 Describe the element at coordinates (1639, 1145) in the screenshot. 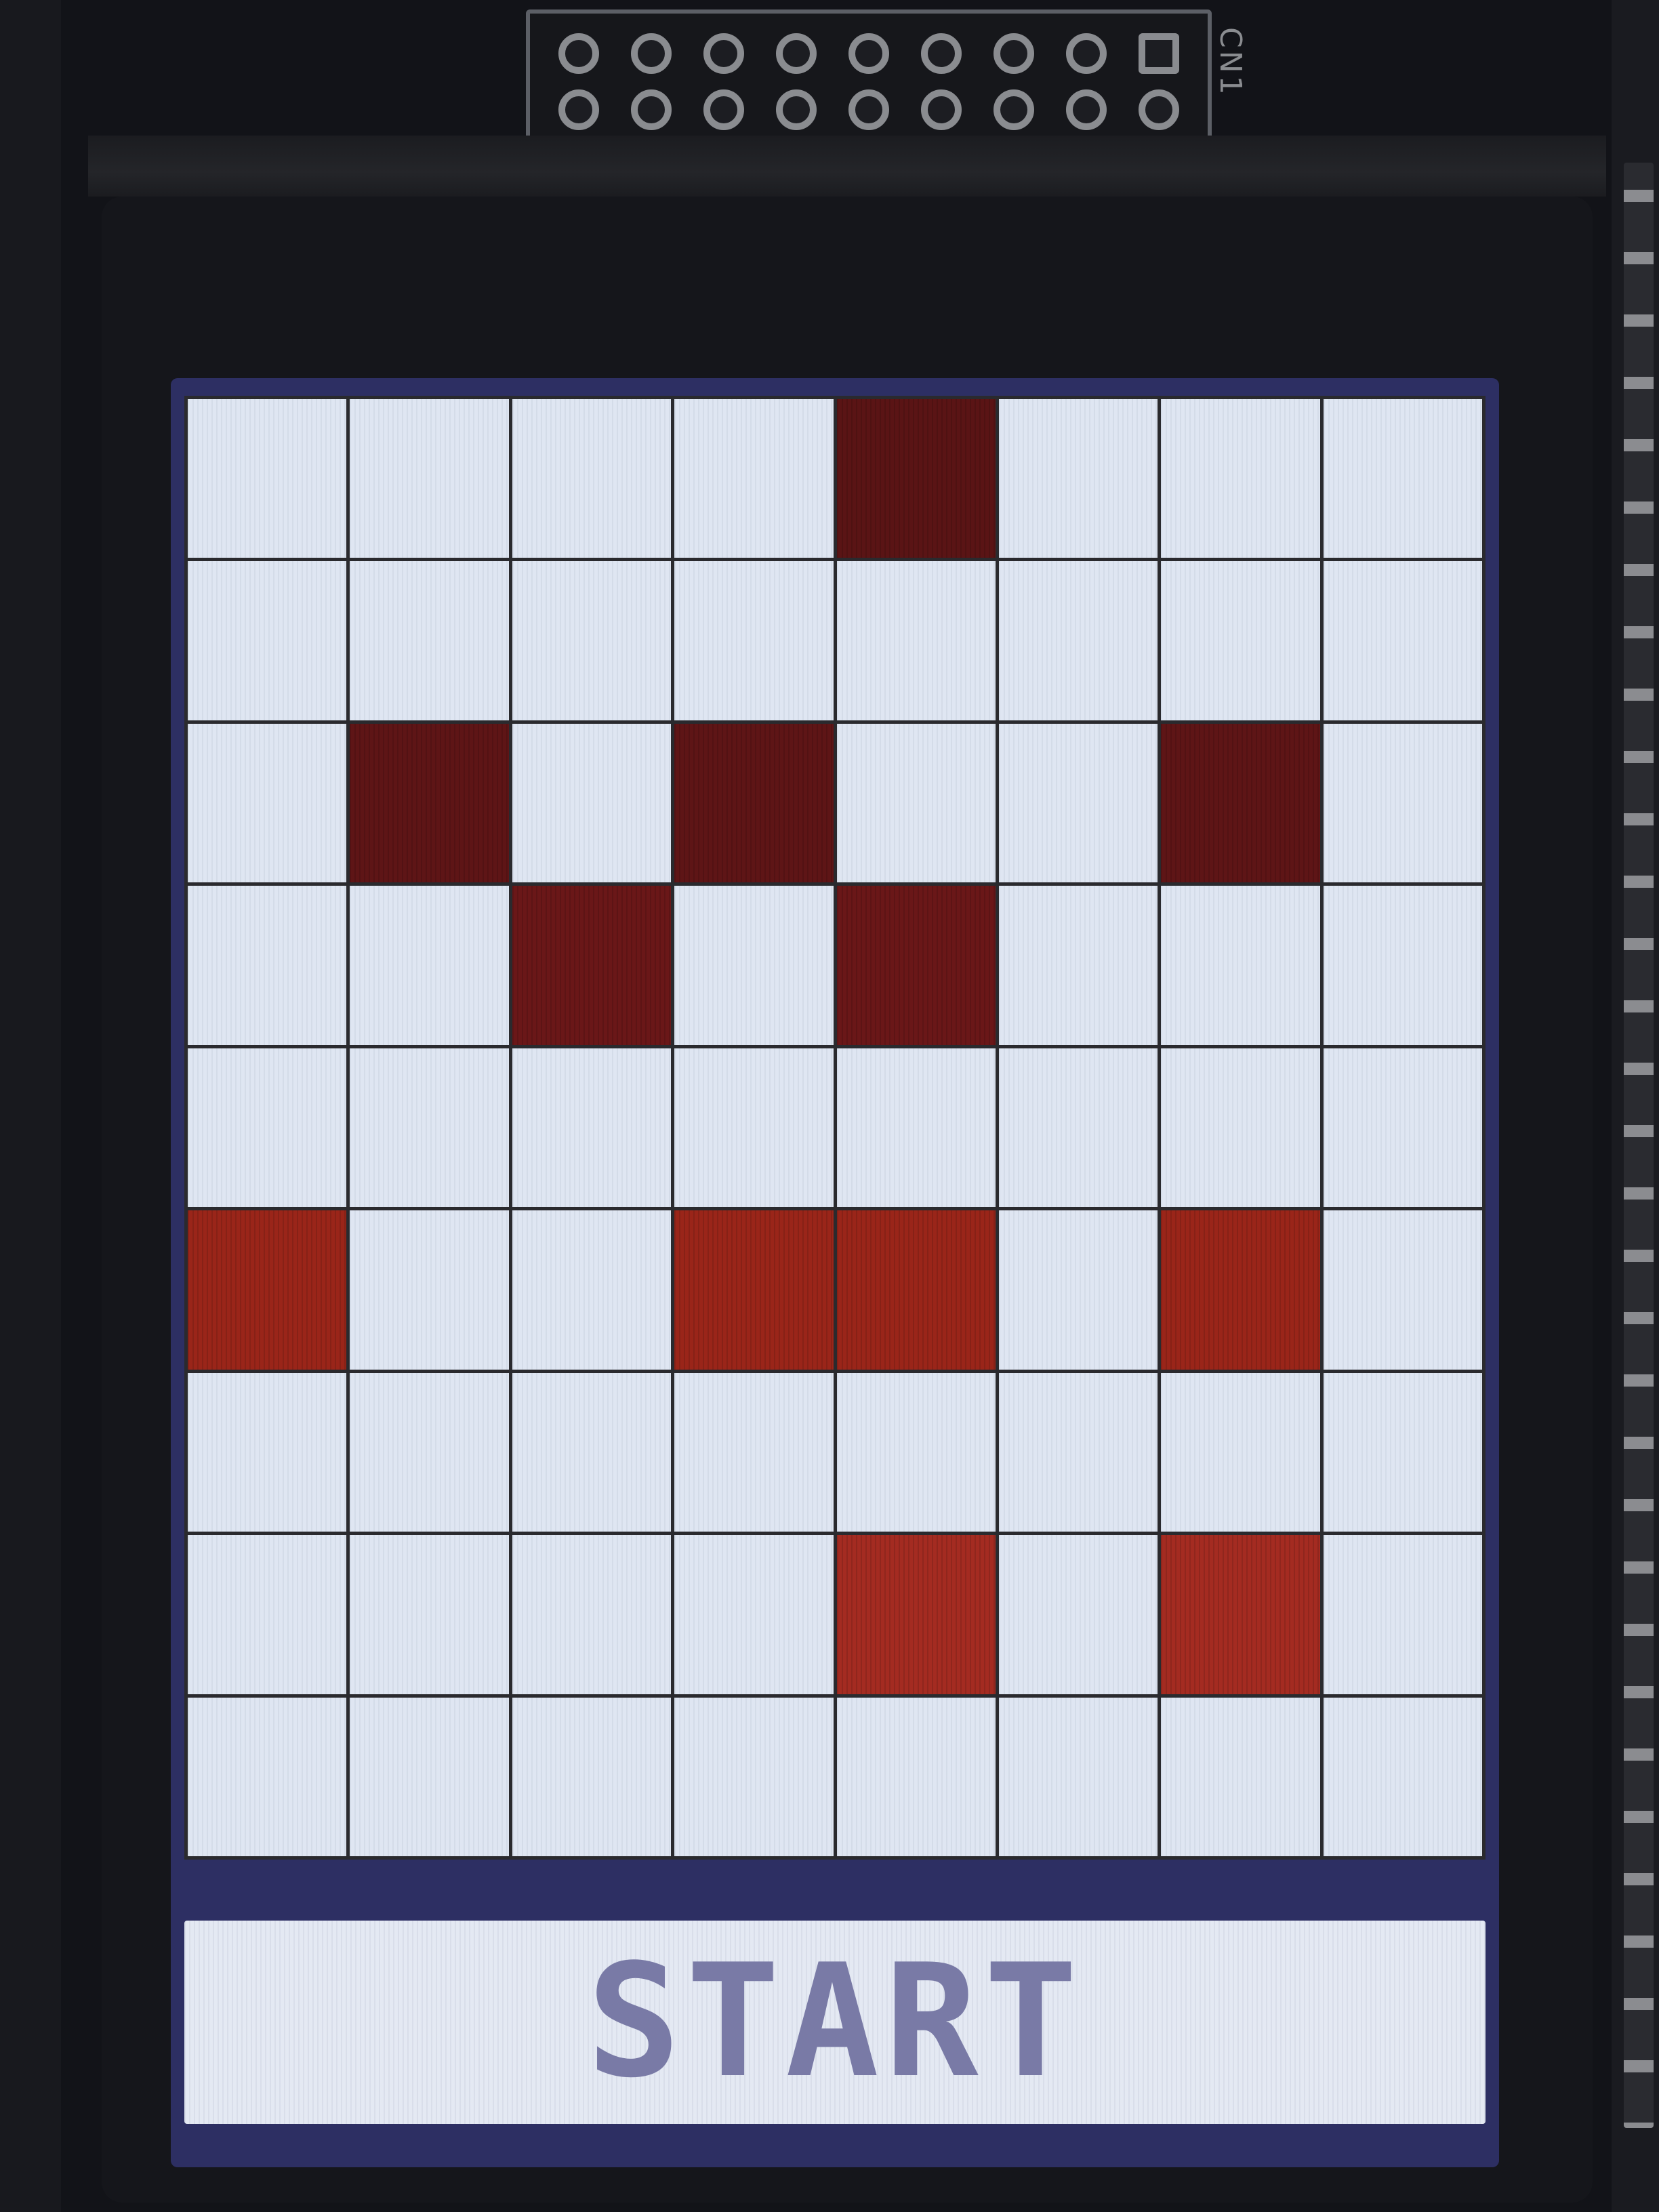

I see `pin-strip` at that location.